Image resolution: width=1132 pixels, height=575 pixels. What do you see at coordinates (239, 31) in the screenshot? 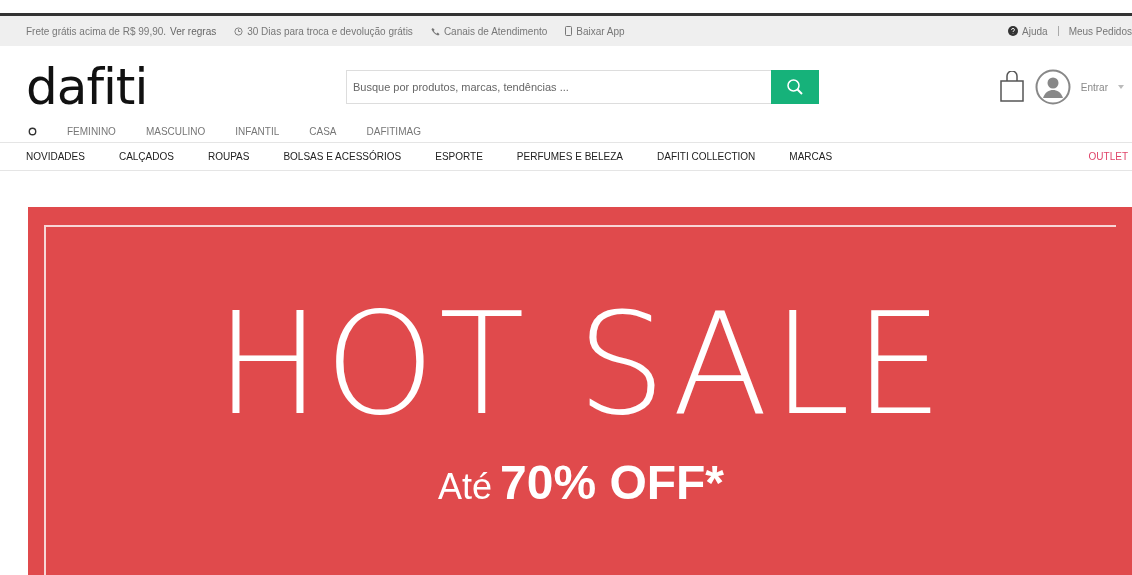
I see `clock-icon` at bounding box center [239, 31].